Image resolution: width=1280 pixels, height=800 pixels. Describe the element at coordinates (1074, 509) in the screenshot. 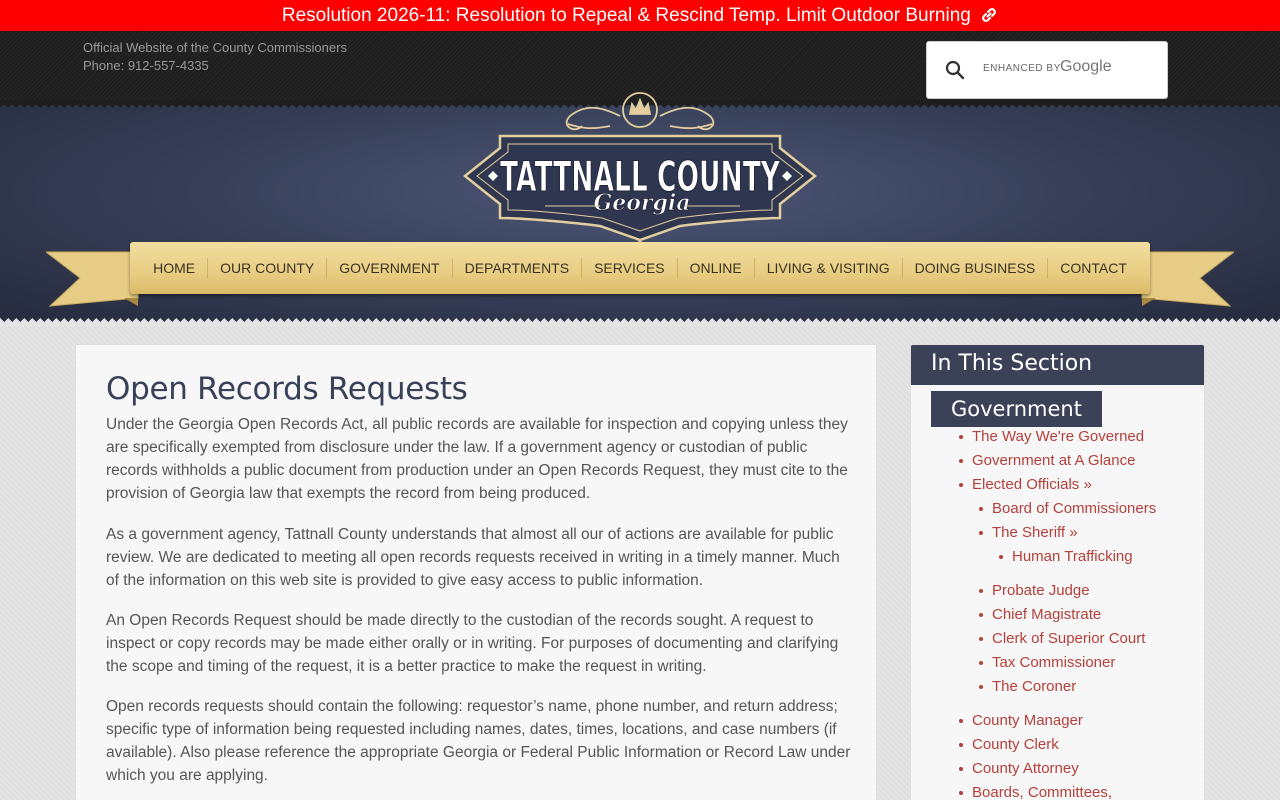

I see `sidebar-item-board-commissioners: Board of Commissioners` at that location.